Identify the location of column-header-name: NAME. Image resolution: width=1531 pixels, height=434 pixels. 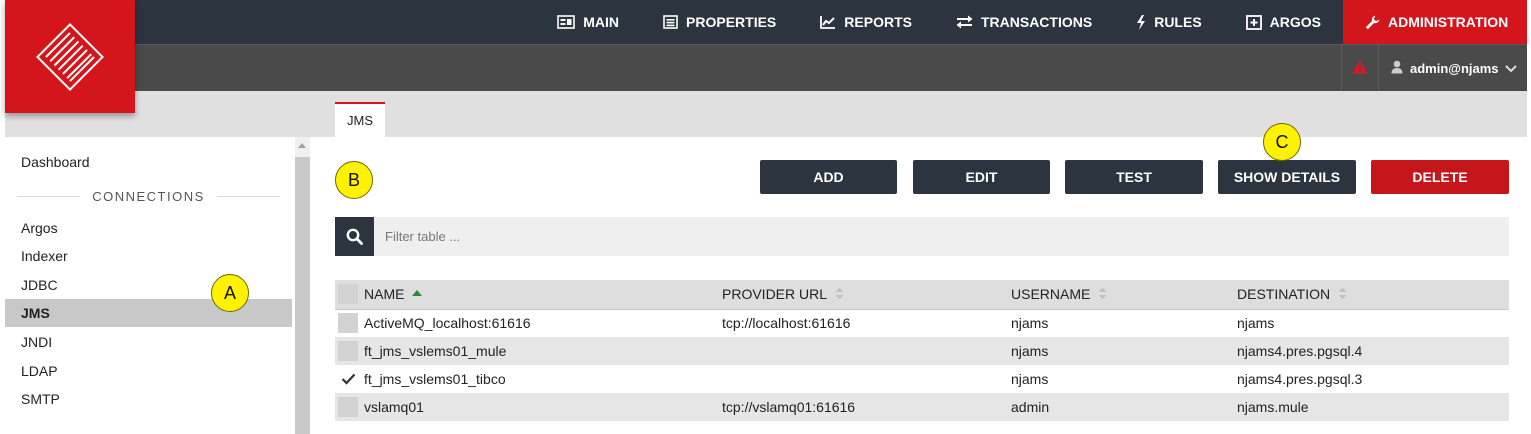
(543, 295).